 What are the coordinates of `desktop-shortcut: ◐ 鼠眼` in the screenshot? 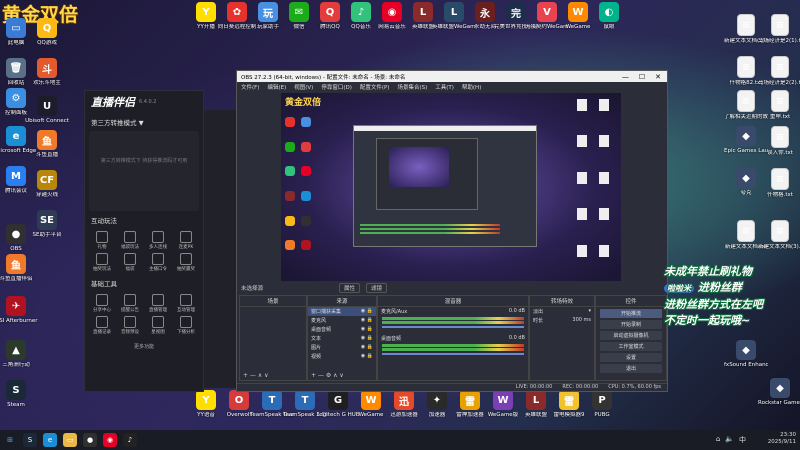 It's located at (609, 16).